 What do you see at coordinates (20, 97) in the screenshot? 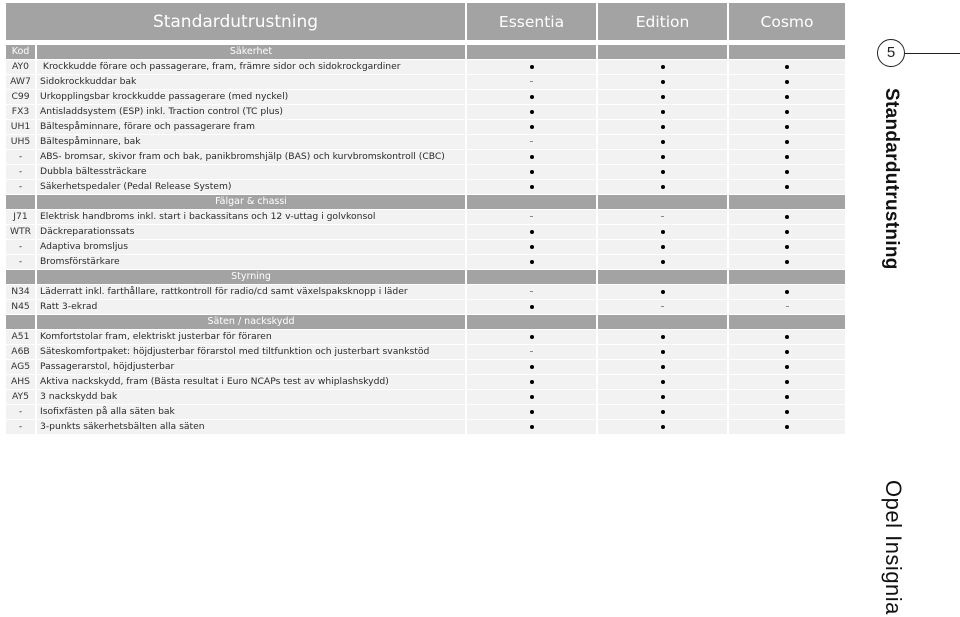
I see `option-code: C99` at bounding box center [20, 97].